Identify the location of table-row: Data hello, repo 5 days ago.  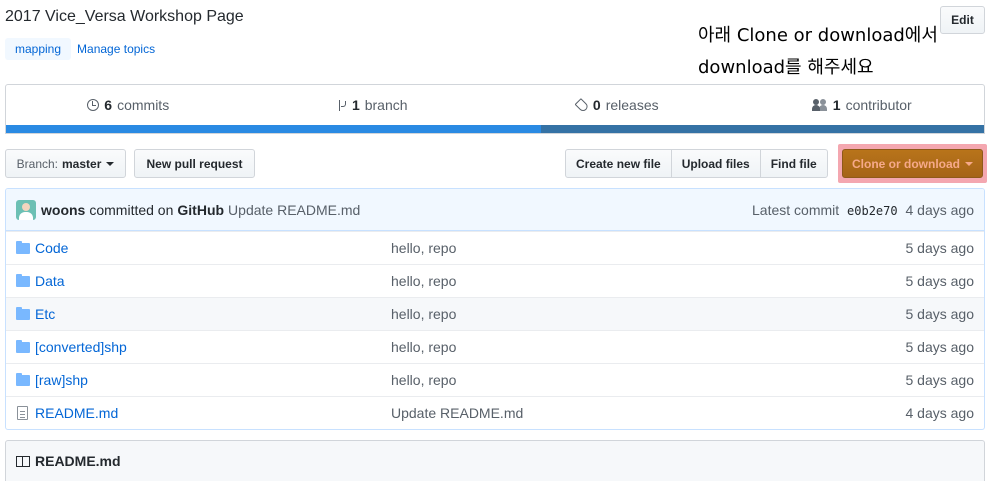
(495, 280).